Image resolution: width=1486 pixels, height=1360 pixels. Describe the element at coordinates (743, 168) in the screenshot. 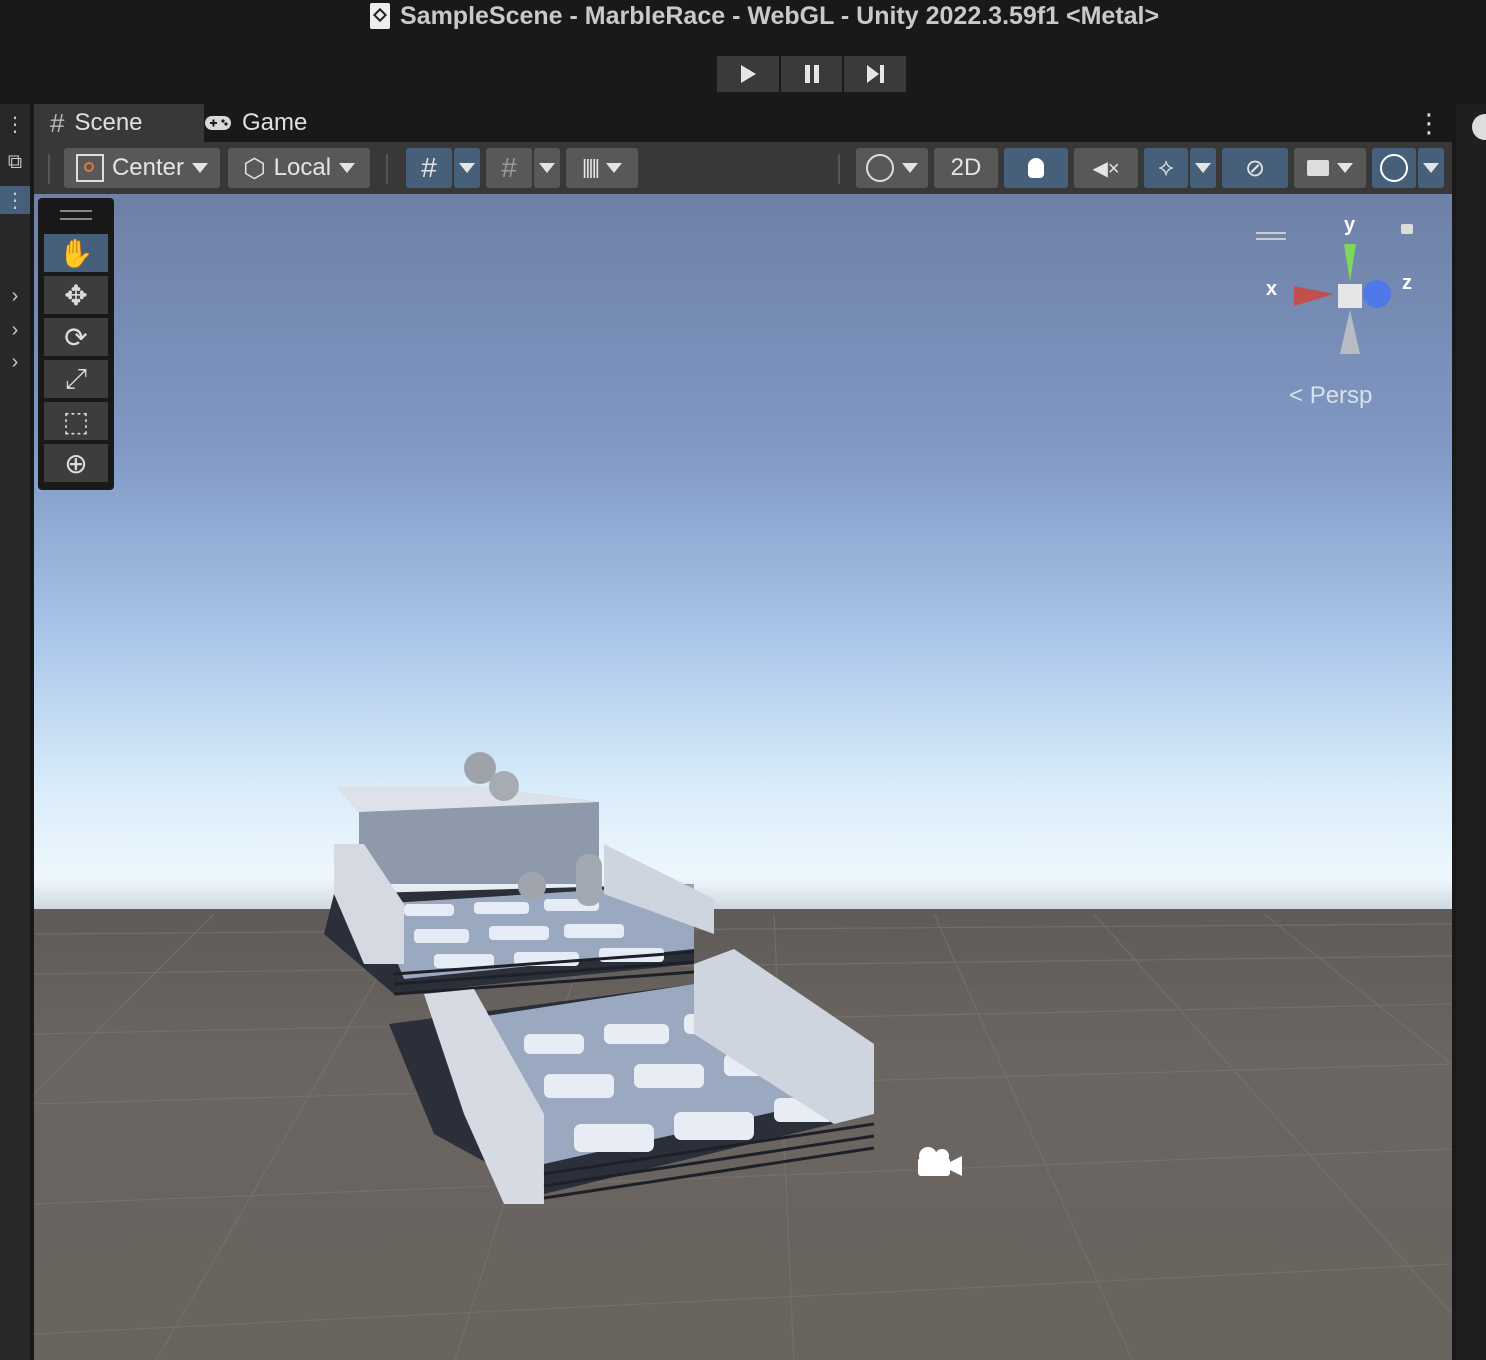

I see `scene-toolbar: Center ⬡ Local # # ||||| 2D ◀× ⟡ ⊘` at that location.